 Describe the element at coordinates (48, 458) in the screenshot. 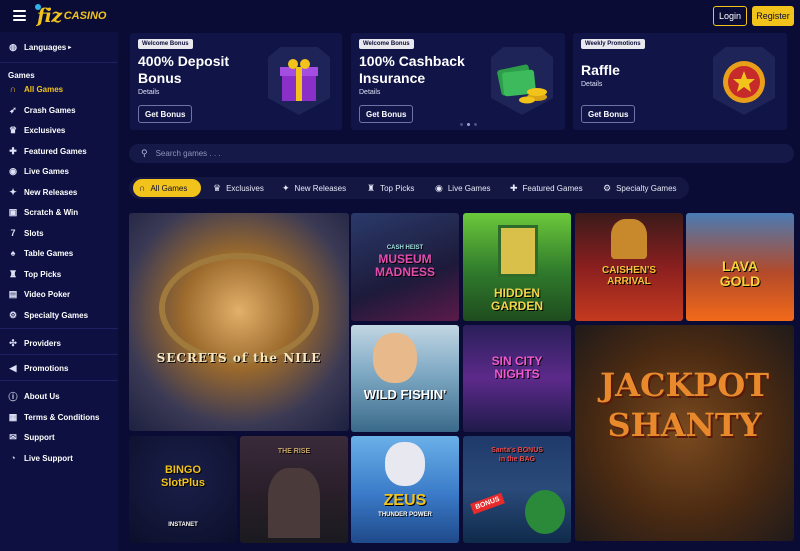

I see `sidebar-item-label: Live Support` at that location.